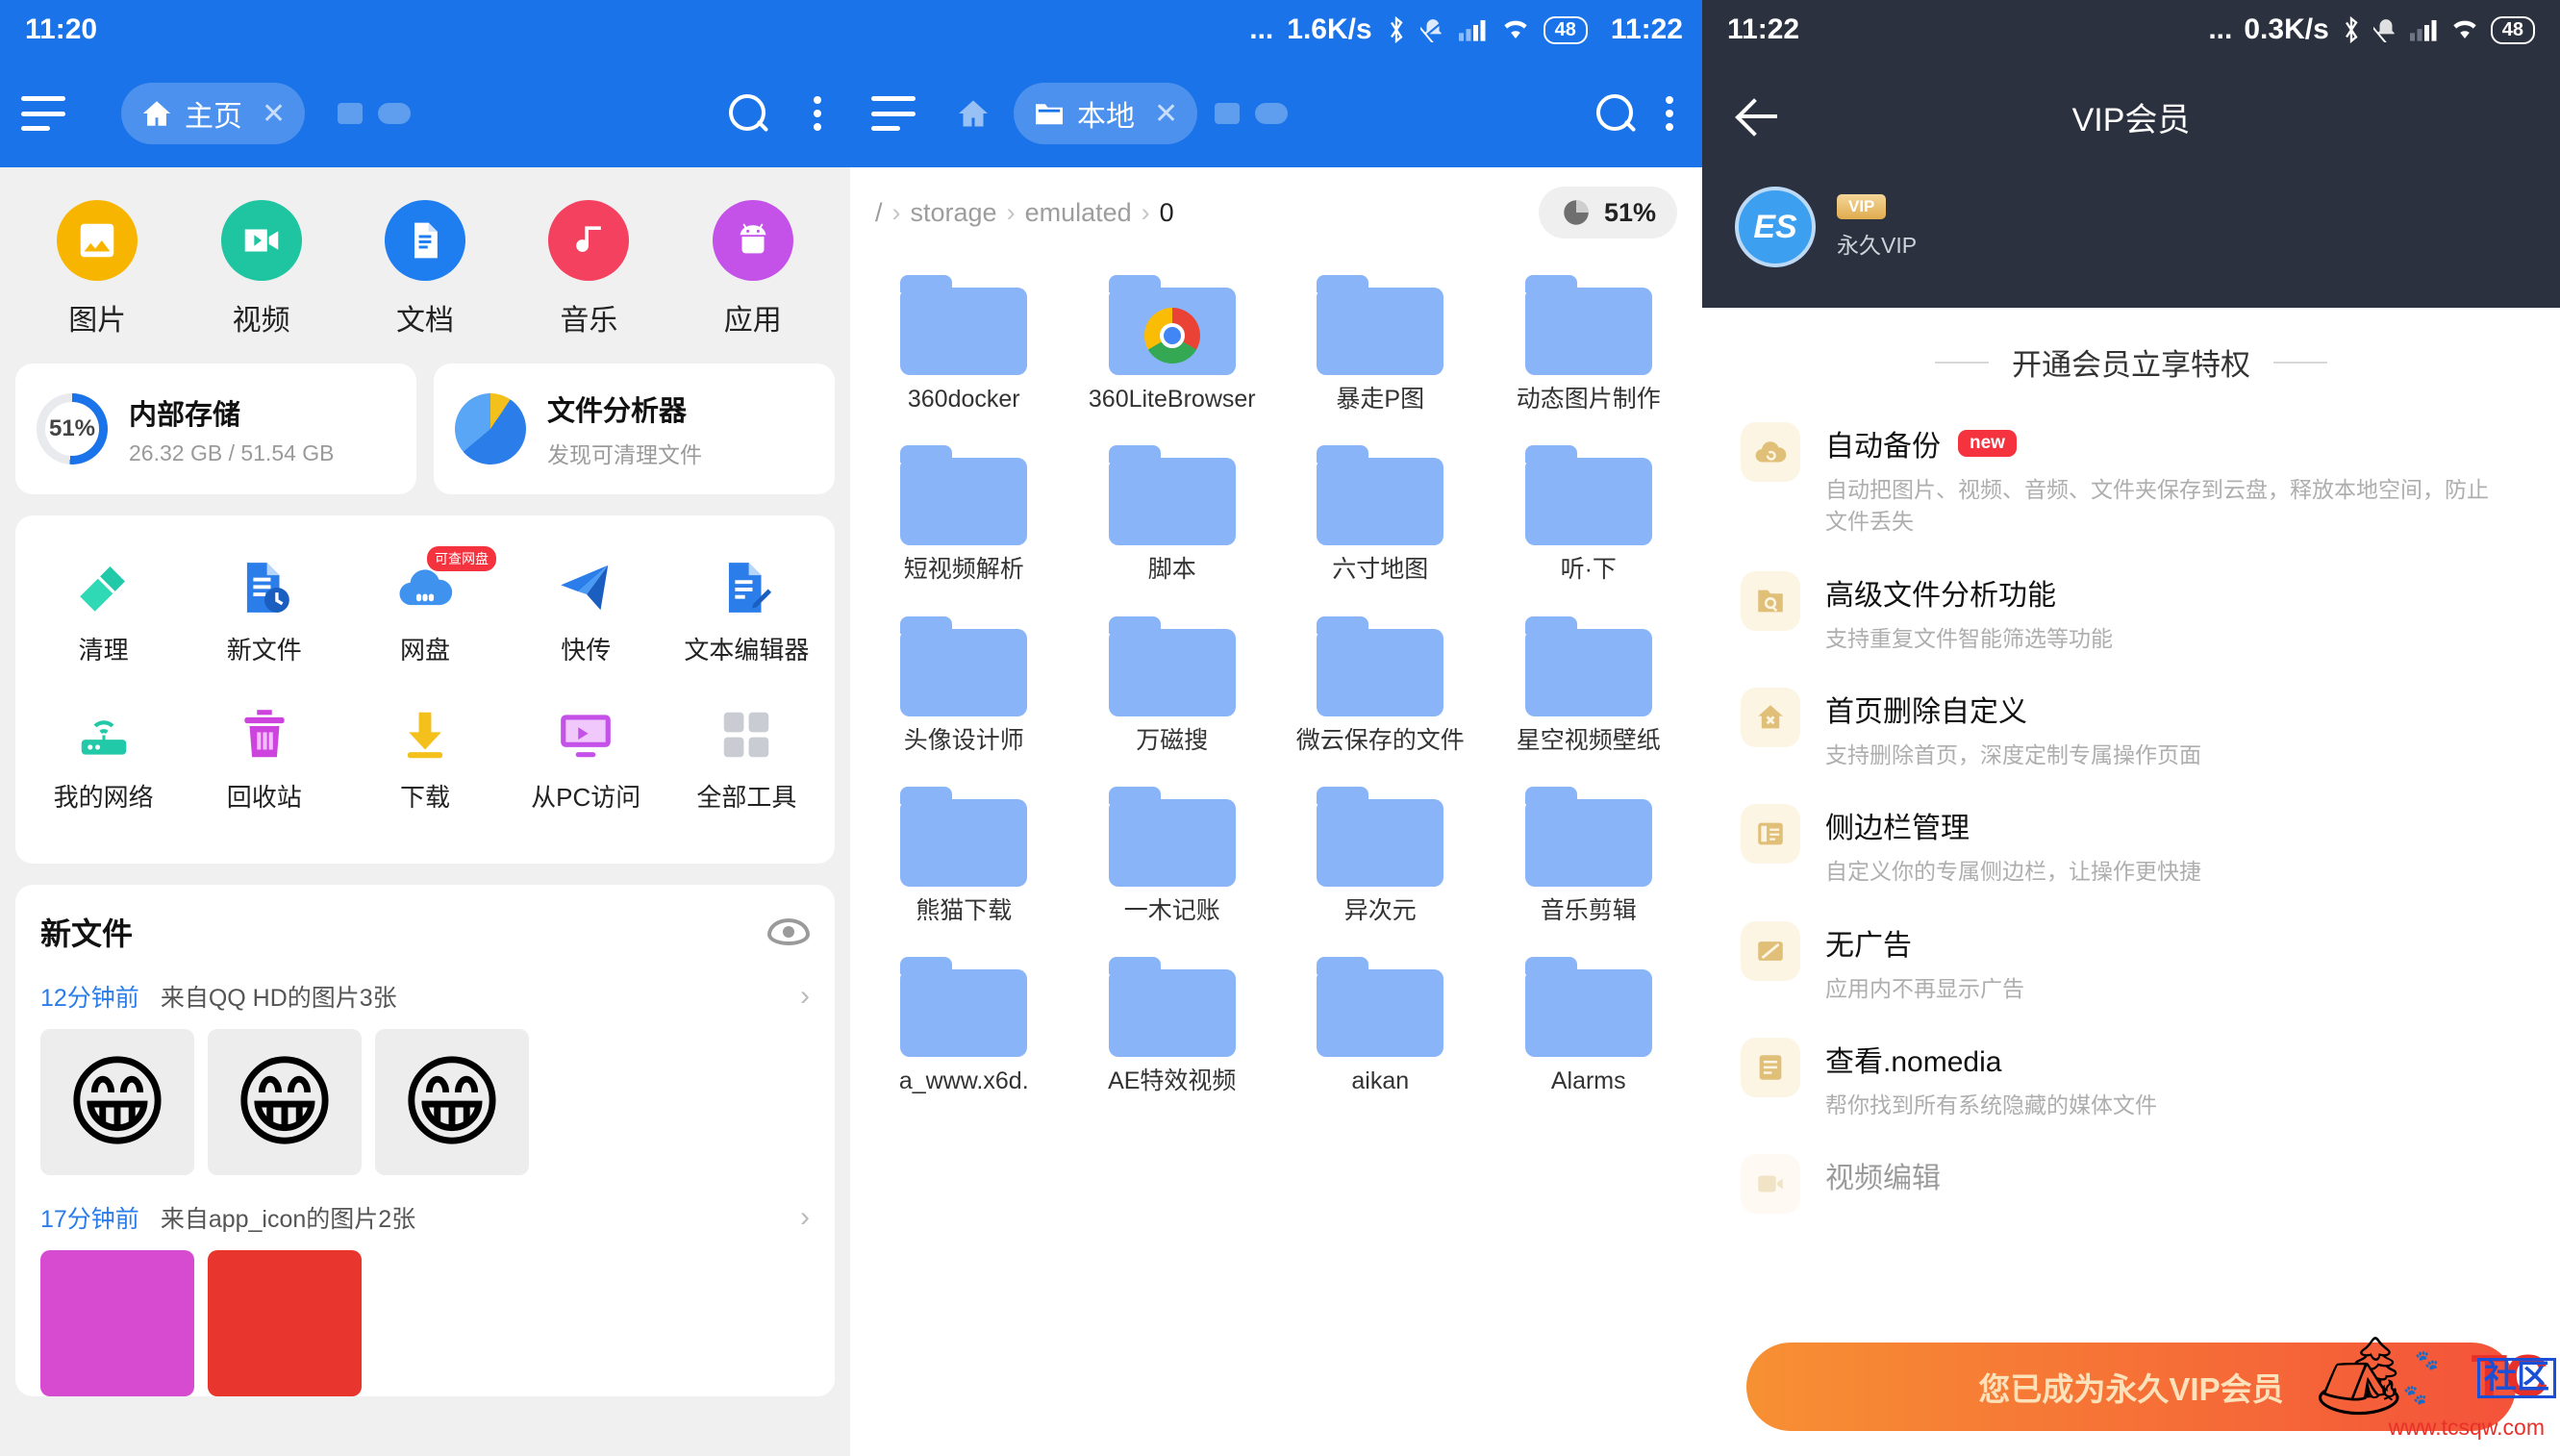 The width and height of the screenshot is (2560, 1456). What do you see at coordinates (879, 213) in the screenshot?
I see `breadcrumb-root: /` at bounding box center [879, 213].